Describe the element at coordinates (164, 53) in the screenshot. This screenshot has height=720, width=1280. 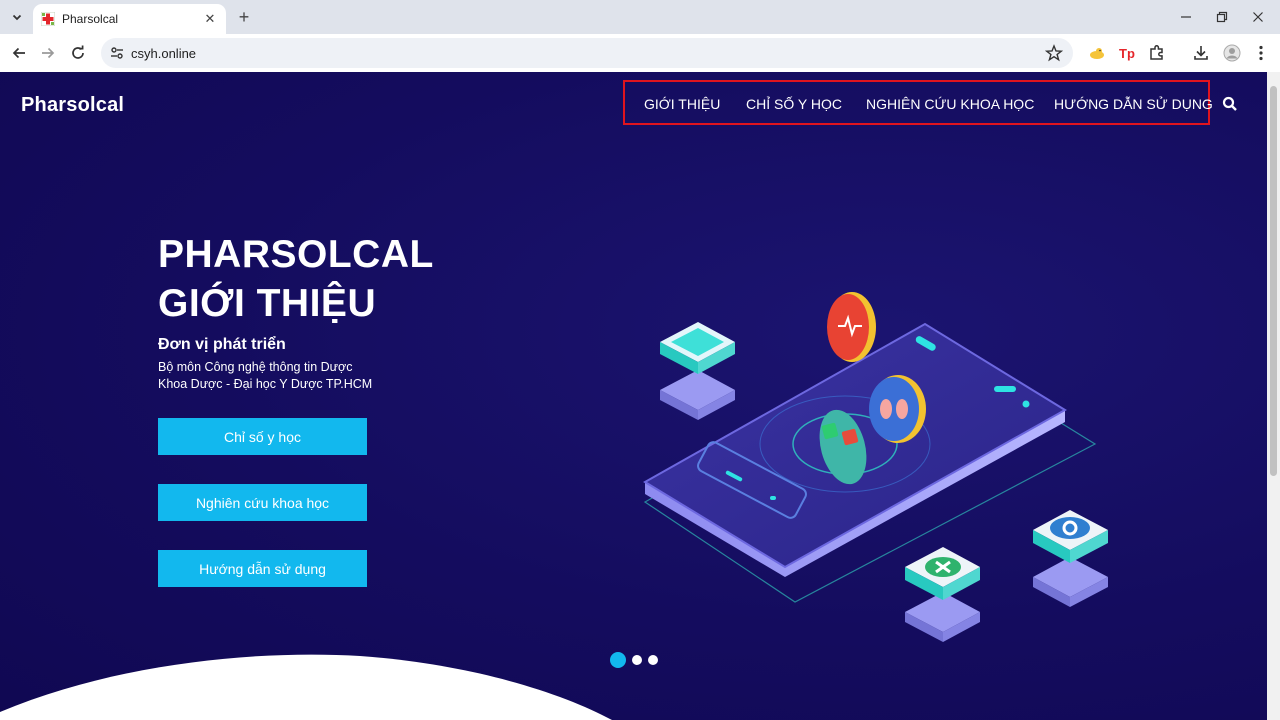
I see `url-text: csyh.online` at that location.